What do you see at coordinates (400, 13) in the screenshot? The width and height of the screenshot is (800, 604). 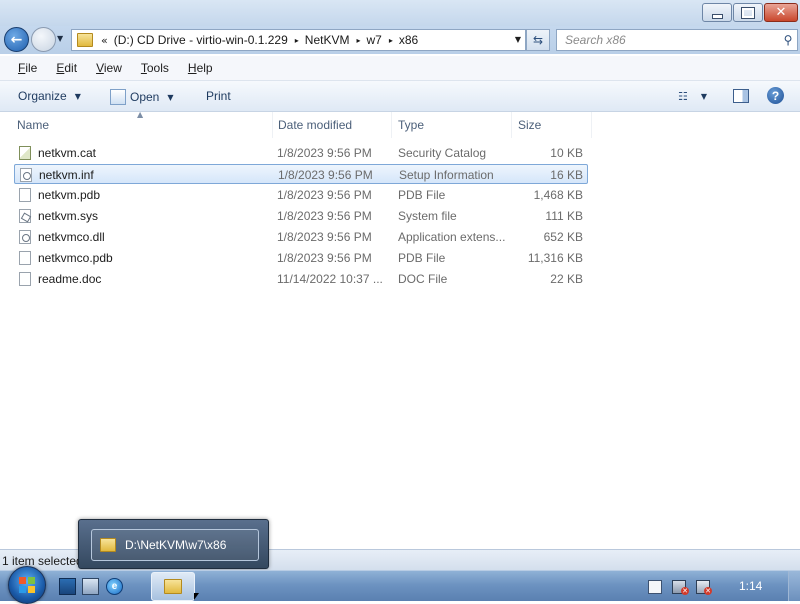 I see `title-bar: ✕` at bounding box center [400, 13].